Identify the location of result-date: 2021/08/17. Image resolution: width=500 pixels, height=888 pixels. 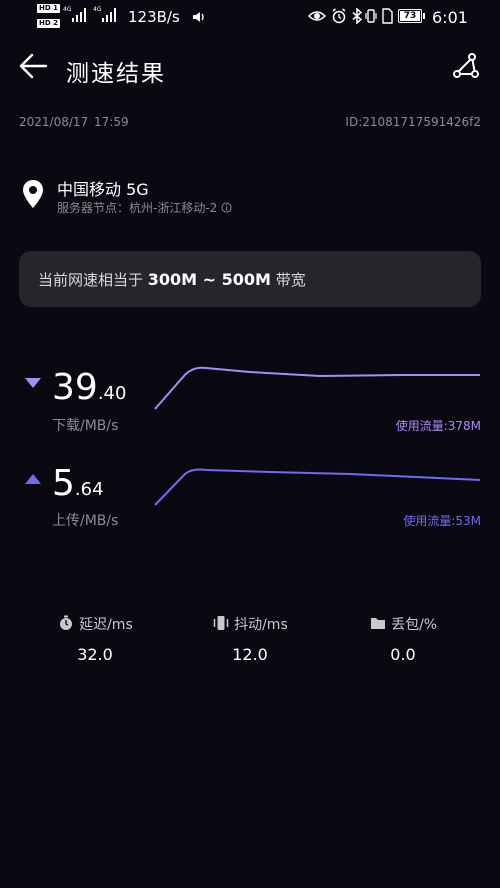
(54, 122).